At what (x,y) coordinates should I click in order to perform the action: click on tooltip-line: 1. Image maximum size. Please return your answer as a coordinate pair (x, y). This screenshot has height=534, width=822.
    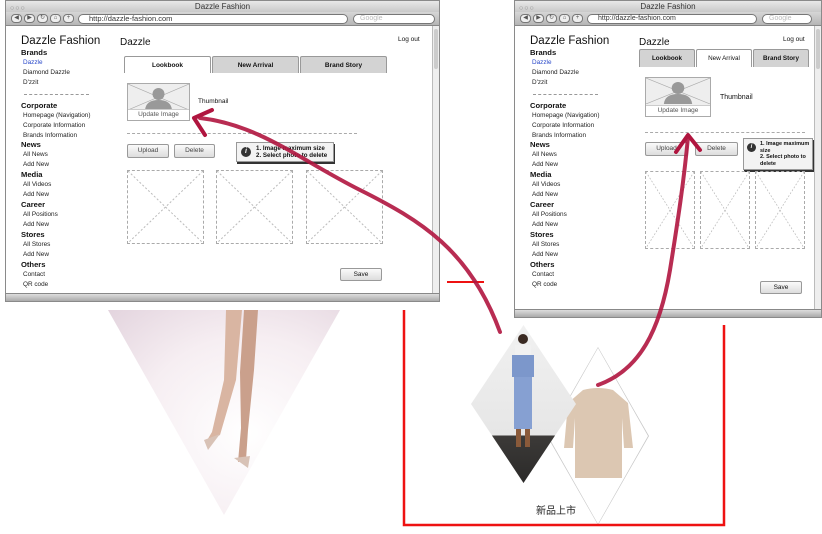
    Looking at the image, I should click on (290, 148).